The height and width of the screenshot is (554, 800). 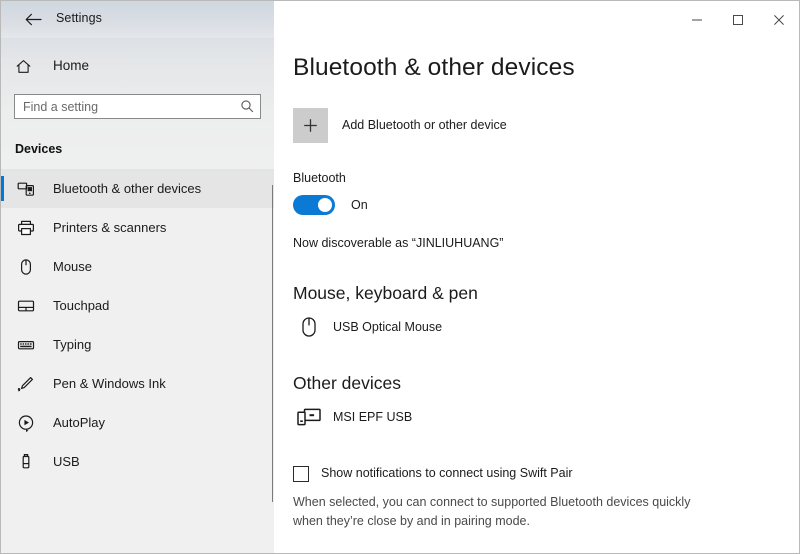 I want to click on touchpad-icon, so click(x=26, y=306).